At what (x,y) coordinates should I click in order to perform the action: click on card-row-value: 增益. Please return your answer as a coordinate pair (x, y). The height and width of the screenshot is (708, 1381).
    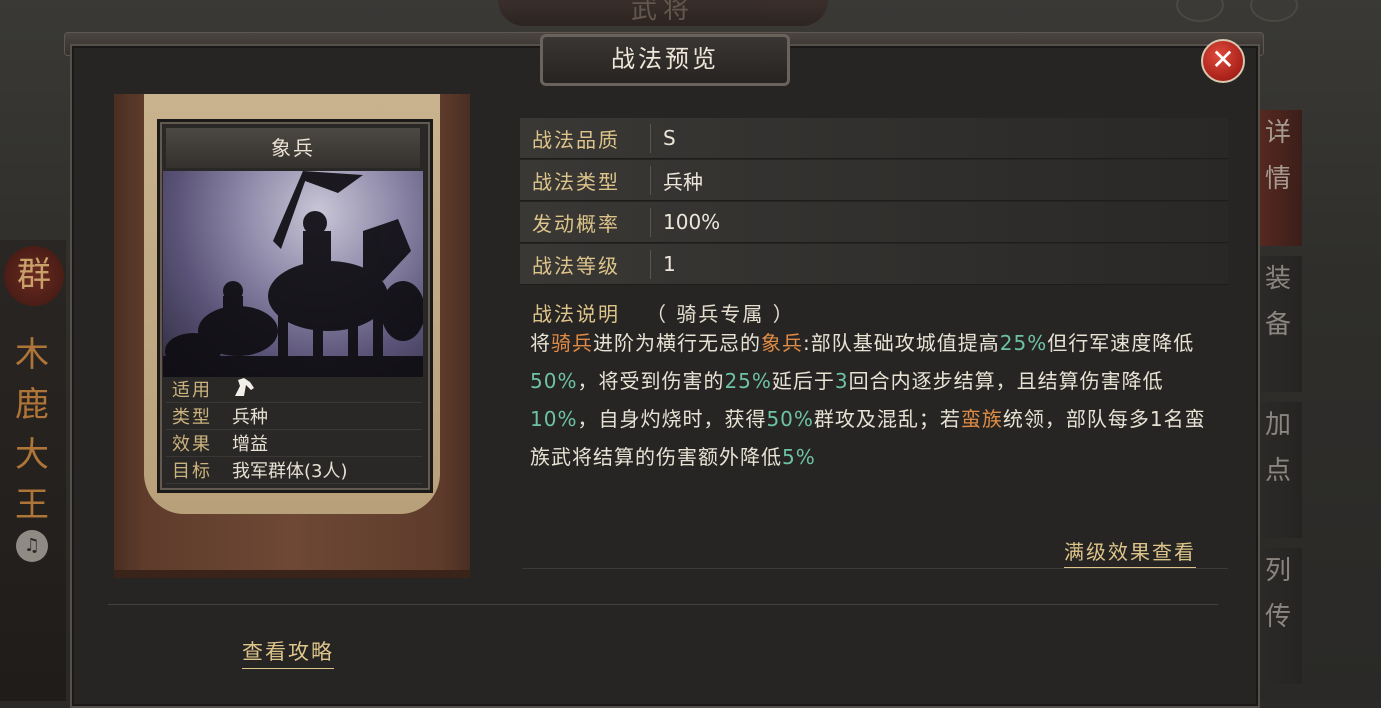
    Looking at the image, I should click on (250, 444).